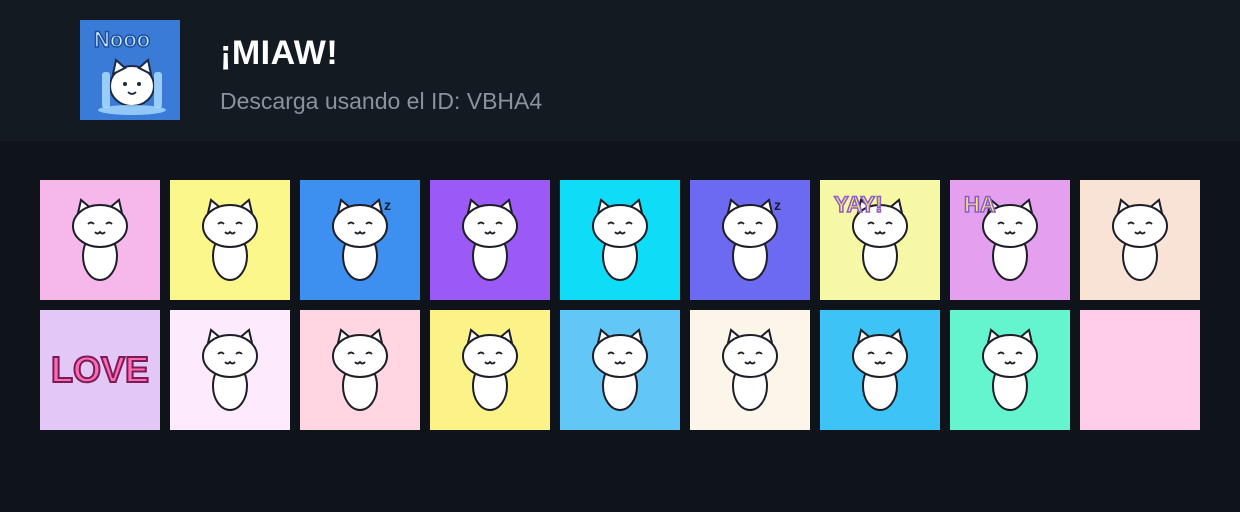 The width and height of the screenshot is (1240, 512). Describe the element at coordinates (870, 236) in the screenshot. I see `cat-yay-icon: YAY!` at that location.